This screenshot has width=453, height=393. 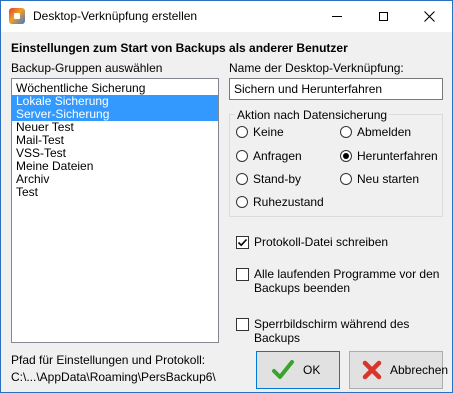 I want to click on path-label: Pfad für Einstellungen und Protokoll:, so click(x=108, y=360).